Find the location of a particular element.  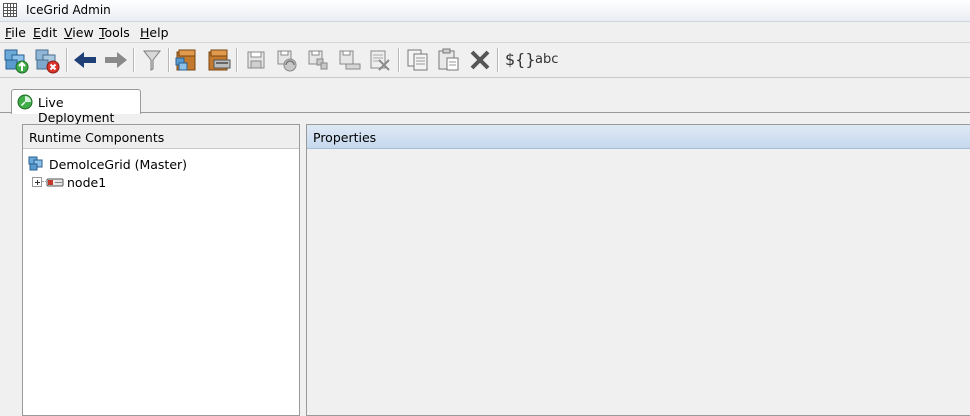

paste-icon is located at coordinates (448, 59).